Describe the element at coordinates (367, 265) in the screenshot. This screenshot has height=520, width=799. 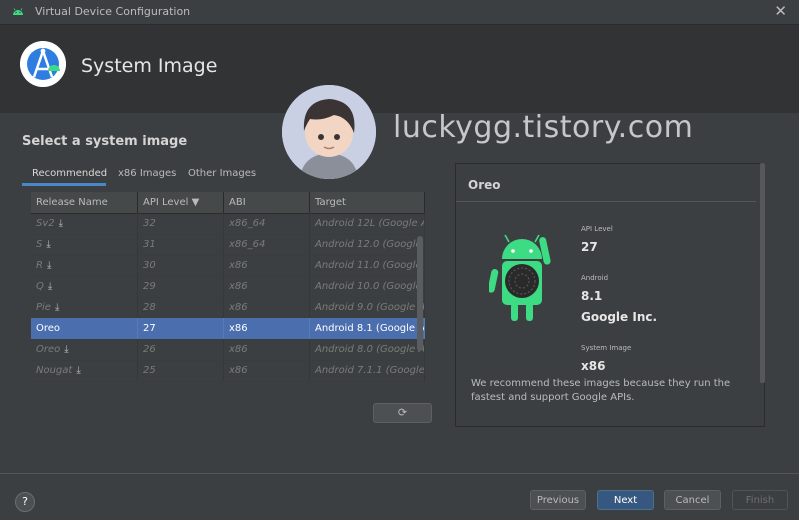
I see `target-cell: Android 11.0 (Google APIs)` at that location.